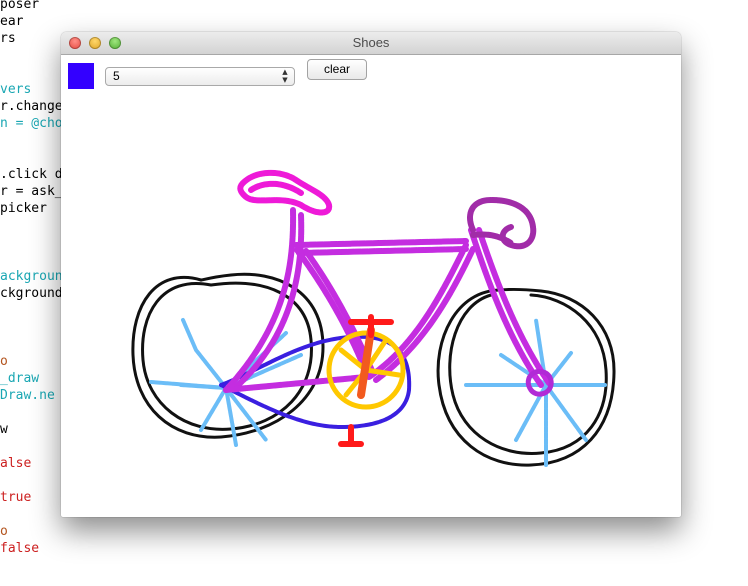 This screenshot has width=748, height=586. What do you see at coordinates (526, 377) in the screenshot?
I see `front-wheel` at bounding box center [526, 377].